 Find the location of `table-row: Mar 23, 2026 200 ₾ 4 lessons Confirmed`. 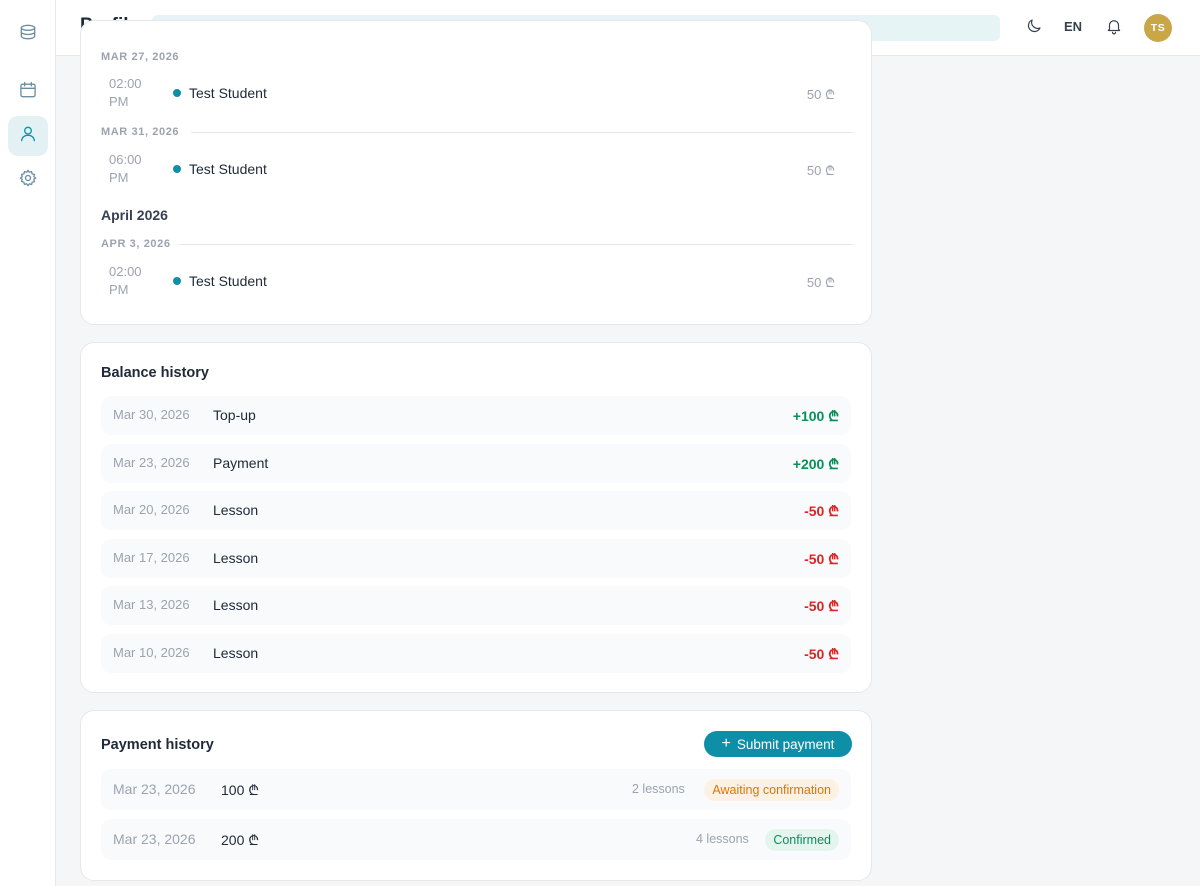

table-row: Mar 23, 2026 200 ₾ 4 lessons Confirmed is located at coordinates (476, 839).